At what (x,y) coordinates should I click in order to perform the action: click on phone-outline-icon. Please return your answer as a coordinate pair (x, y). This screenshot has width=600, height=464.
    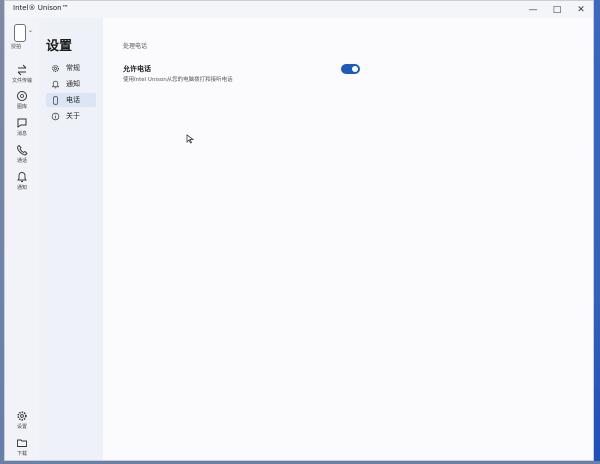
    Looking at the image, I should click on (55, 100).